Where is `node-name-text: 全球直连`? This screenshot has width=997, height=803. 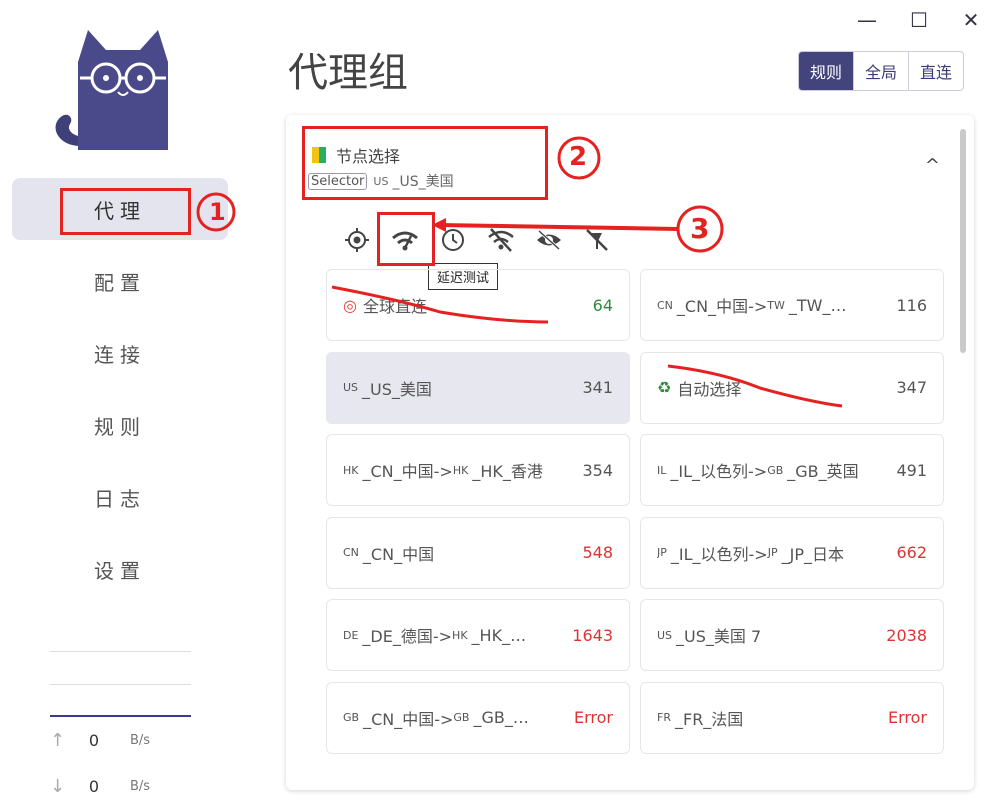
node-name-text: 全球直连 is located at coordinates (394, 306).